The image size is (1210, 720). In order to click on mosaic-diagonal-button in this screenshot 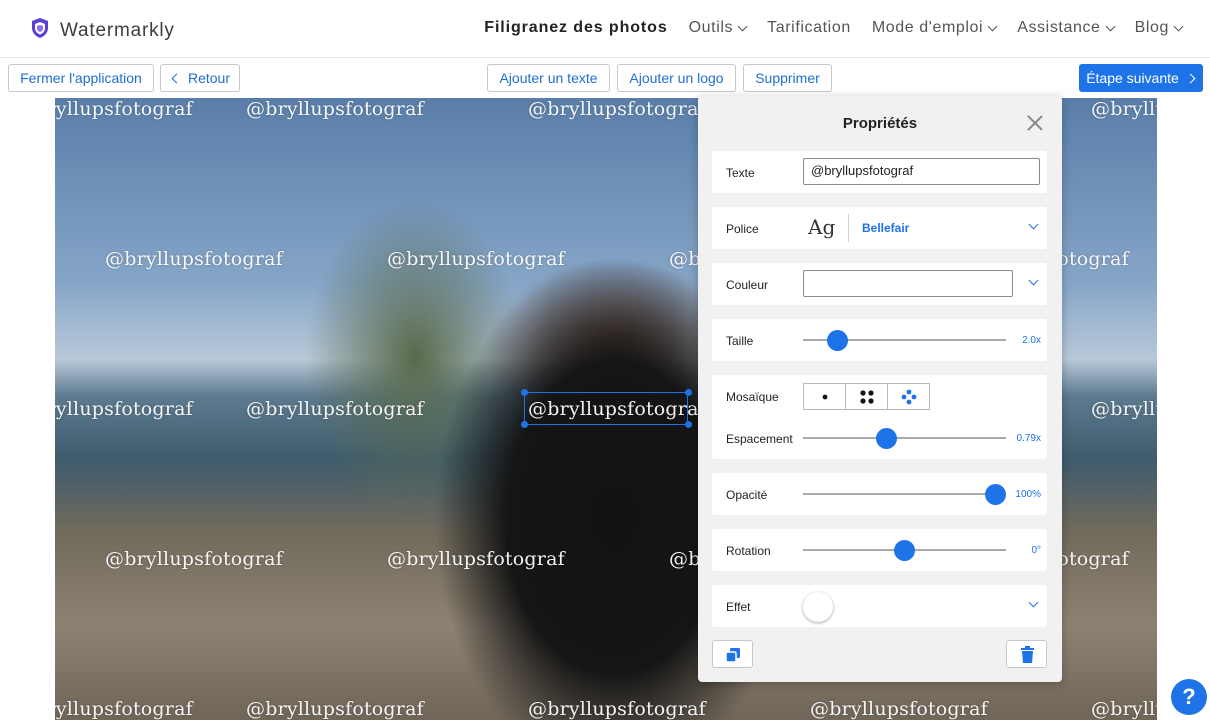, I will do `click(908, 396)`.